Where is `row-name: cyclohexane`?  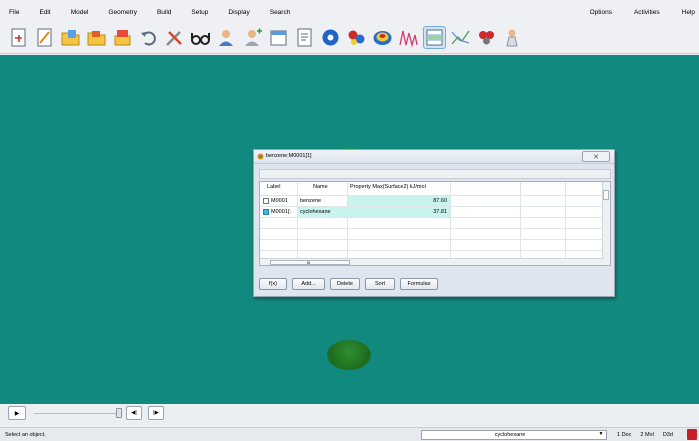 row-name: cyclohexane is located at coordinates (315, 212).